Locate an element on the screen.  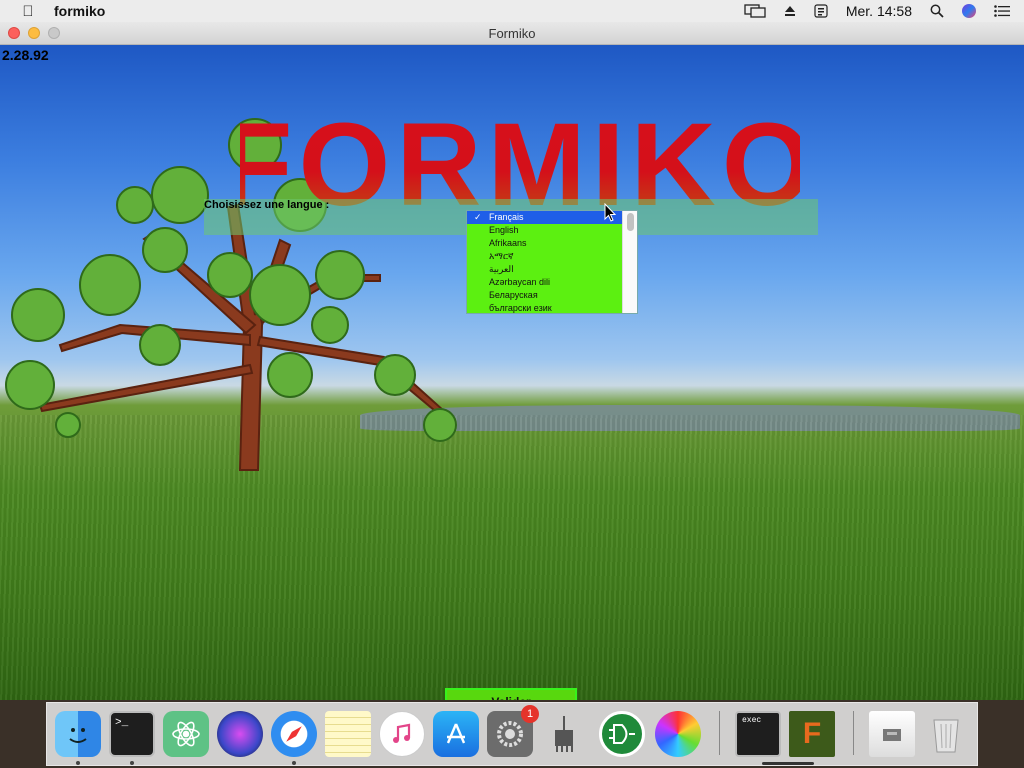
formiko-app-icon: F is located at coordinates (812, 734).